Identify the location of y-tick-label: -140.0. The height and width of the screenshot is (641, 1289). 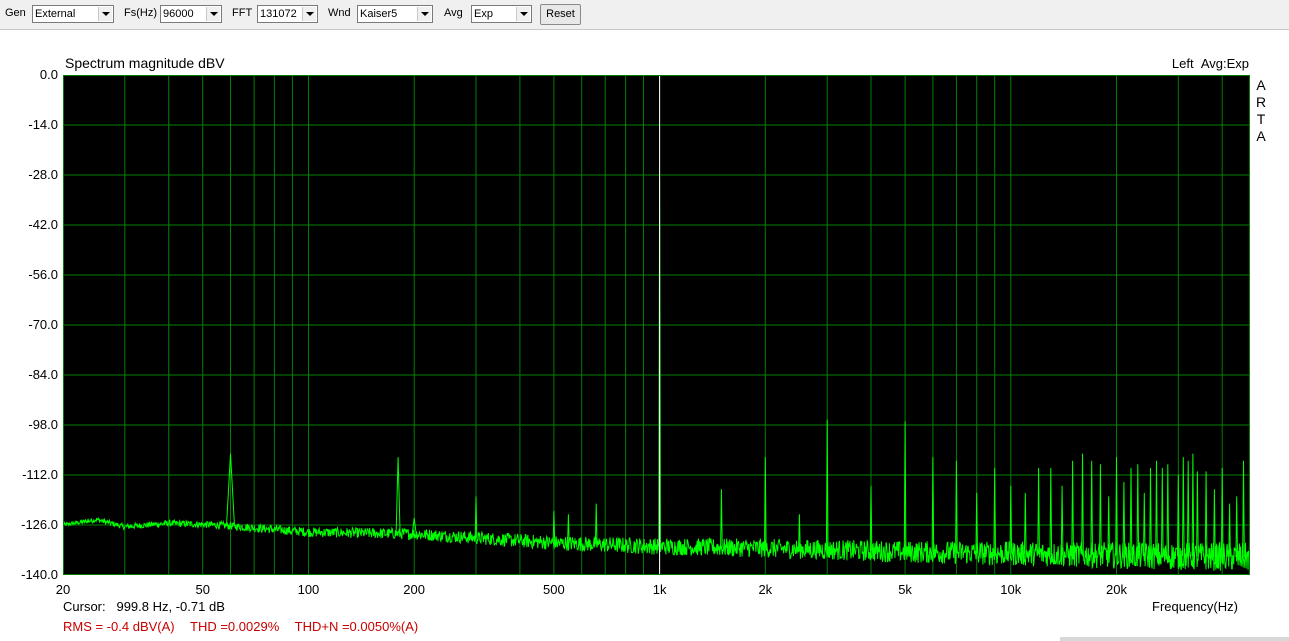
(39, 574).